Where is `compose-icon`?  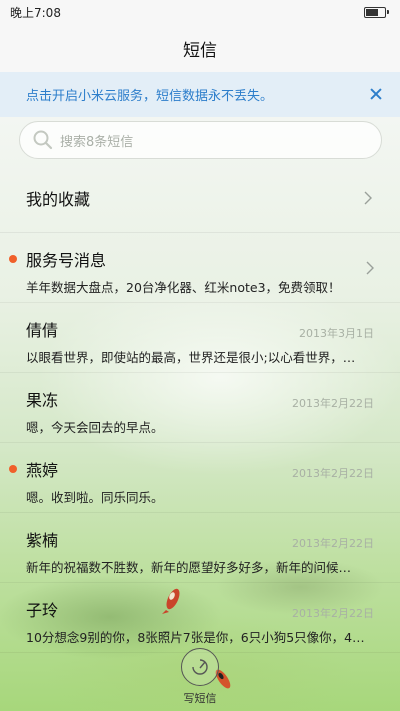 compose-icon is located at coordinates (200, 667).